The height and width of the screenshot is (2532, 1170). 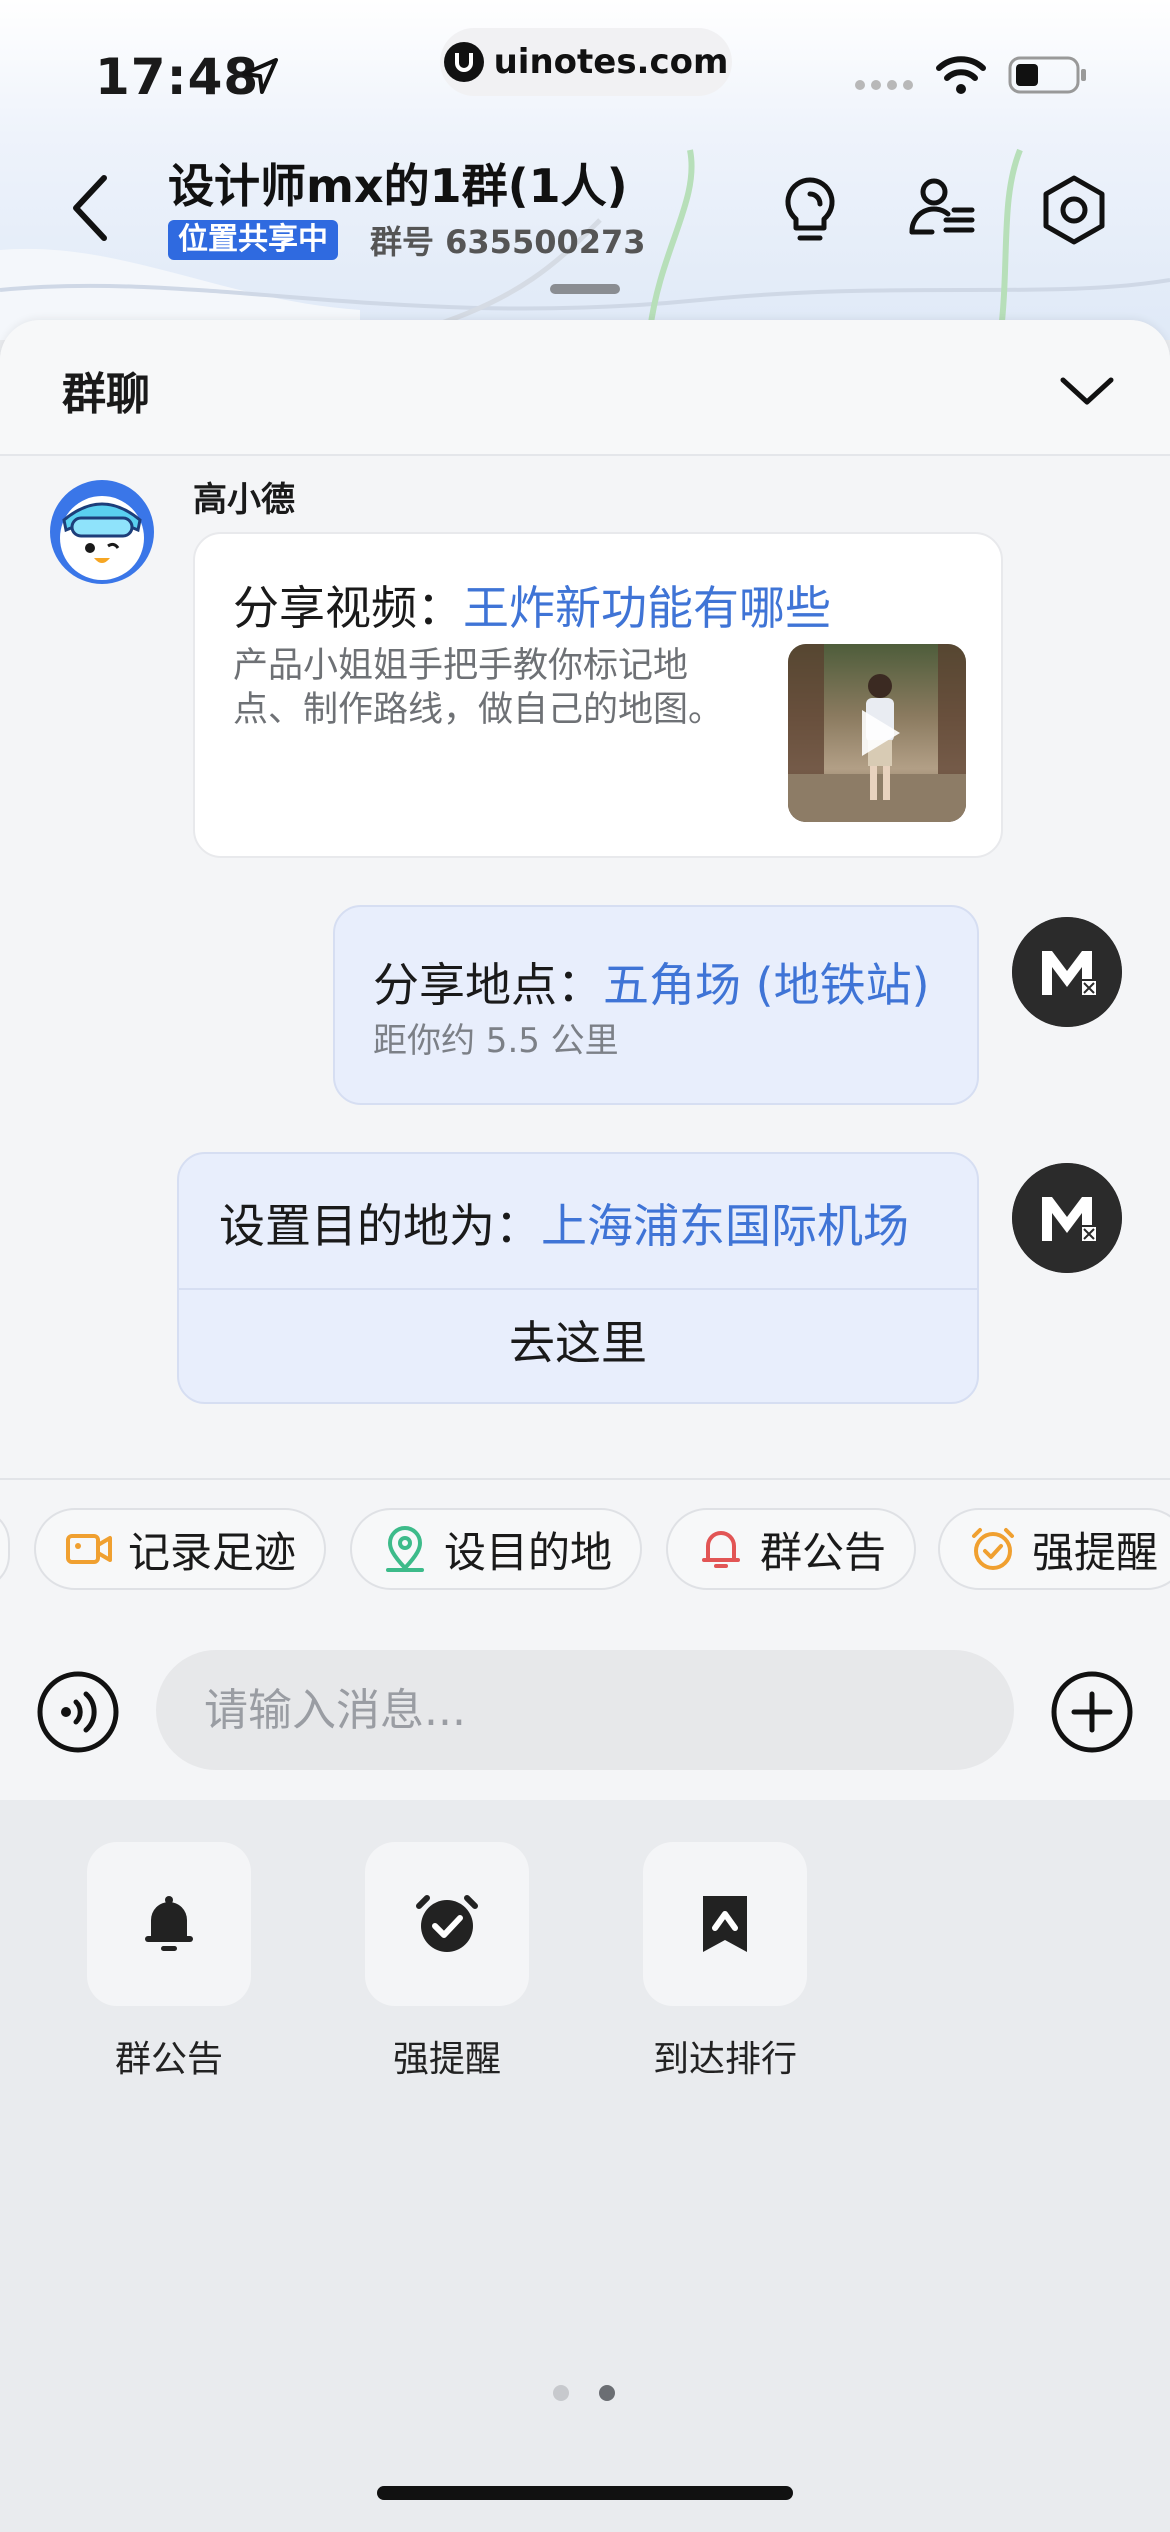 I want to click on quick-action-strong-reminder: 强提醒, so click(x=1054, y=1549).